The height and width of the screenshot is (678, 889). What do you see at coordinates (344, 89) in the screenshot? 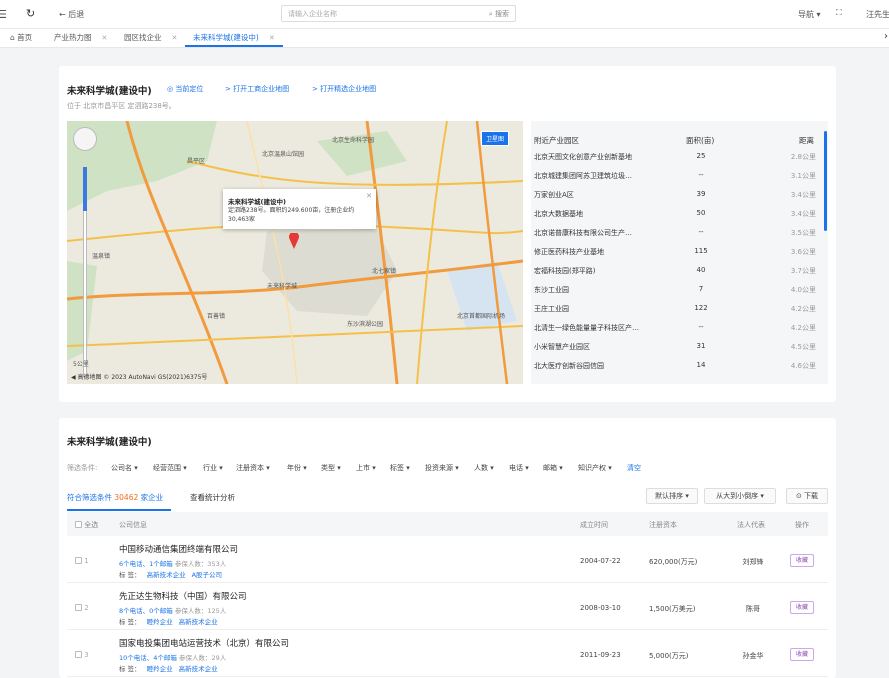
I see `open-jx-map-link: > 打开精选企业地图` at bounding box center [344, 89].